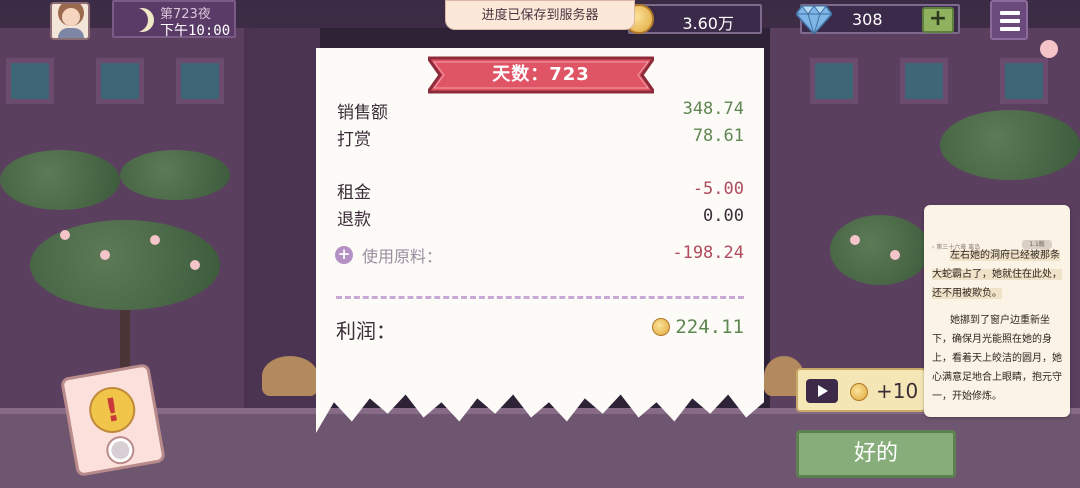 The height and width of the screenshot is (488, 1080). Describe the element at coordinates (723, 216) in the screenshot. I see `refund-value: 0.00` at that location.